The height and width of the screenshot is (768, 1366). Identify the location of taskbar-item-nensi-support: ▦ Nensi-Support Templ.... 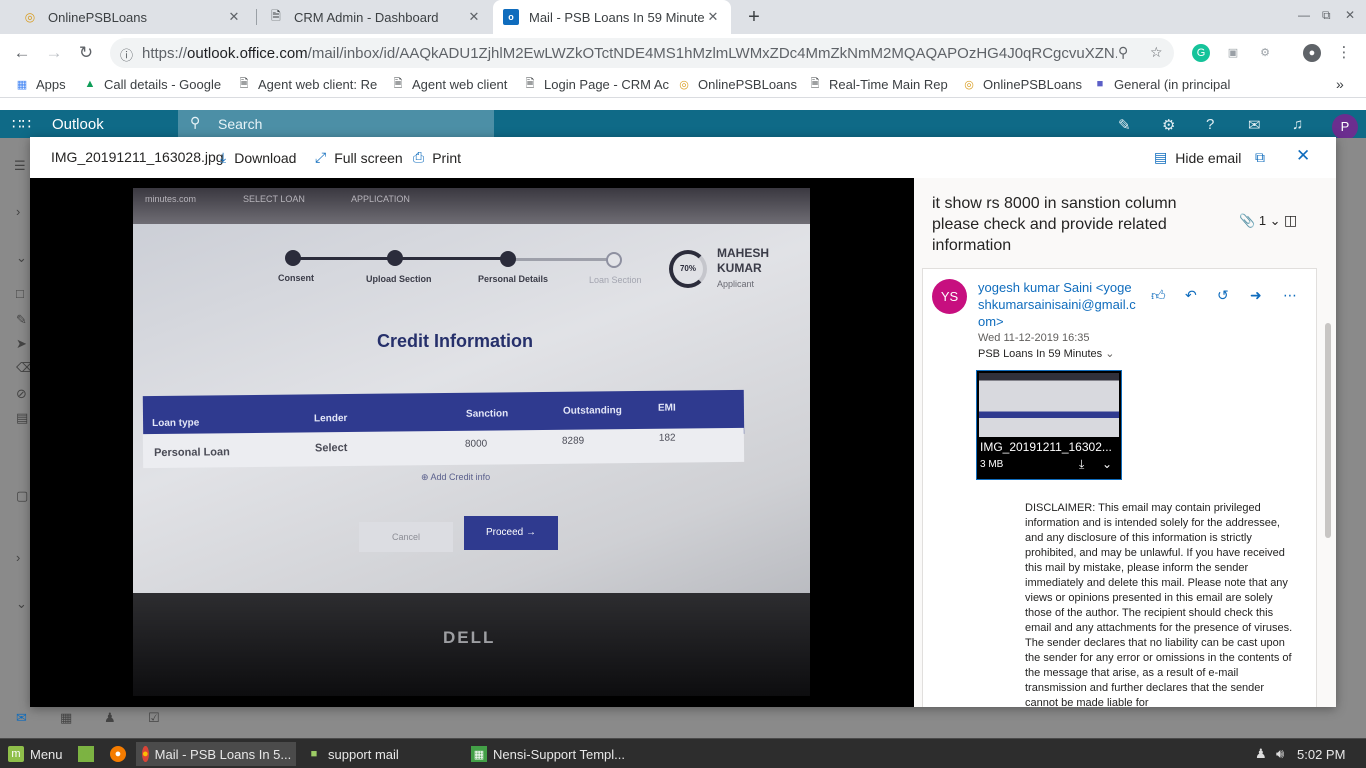
(548, 754).